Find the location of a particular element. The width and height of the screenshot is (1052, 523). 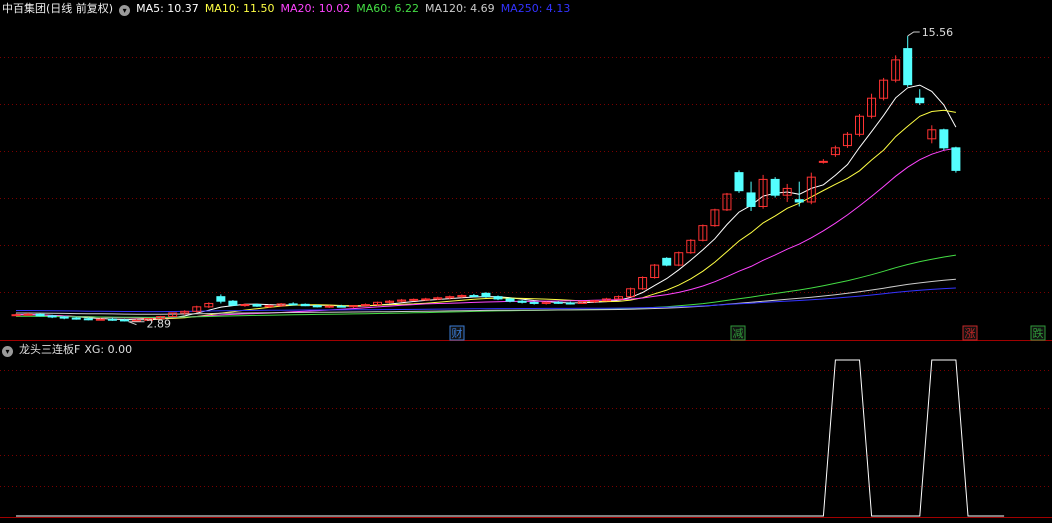

ma-line-ma250 is located at coordinates (486, 300).